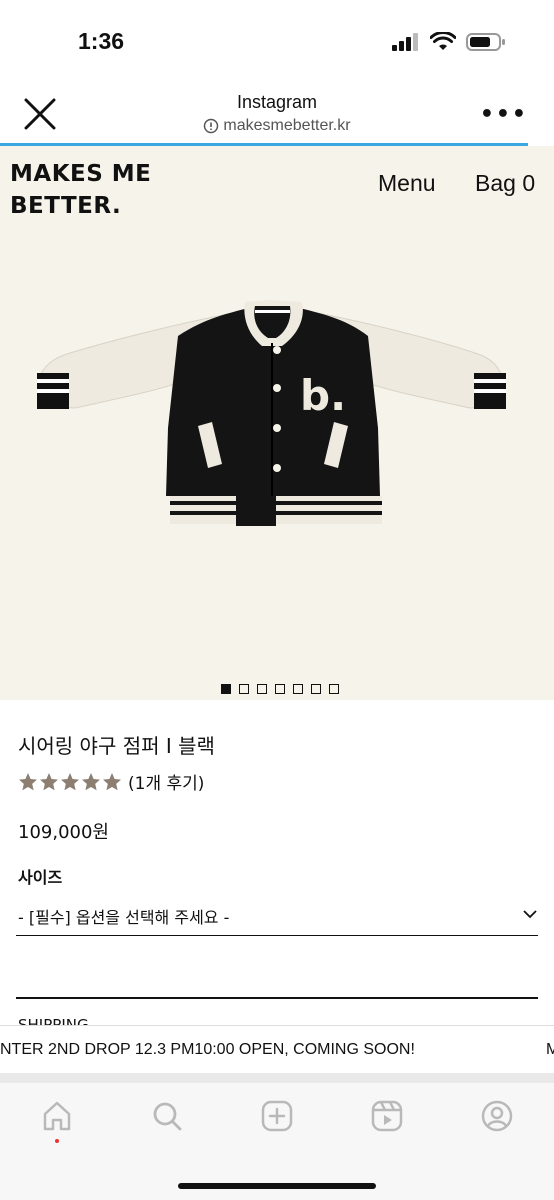 The image size is (554, 1200). I want to click on browser-header: Instagram makesmebetter.kr •••, so click(277, 115).